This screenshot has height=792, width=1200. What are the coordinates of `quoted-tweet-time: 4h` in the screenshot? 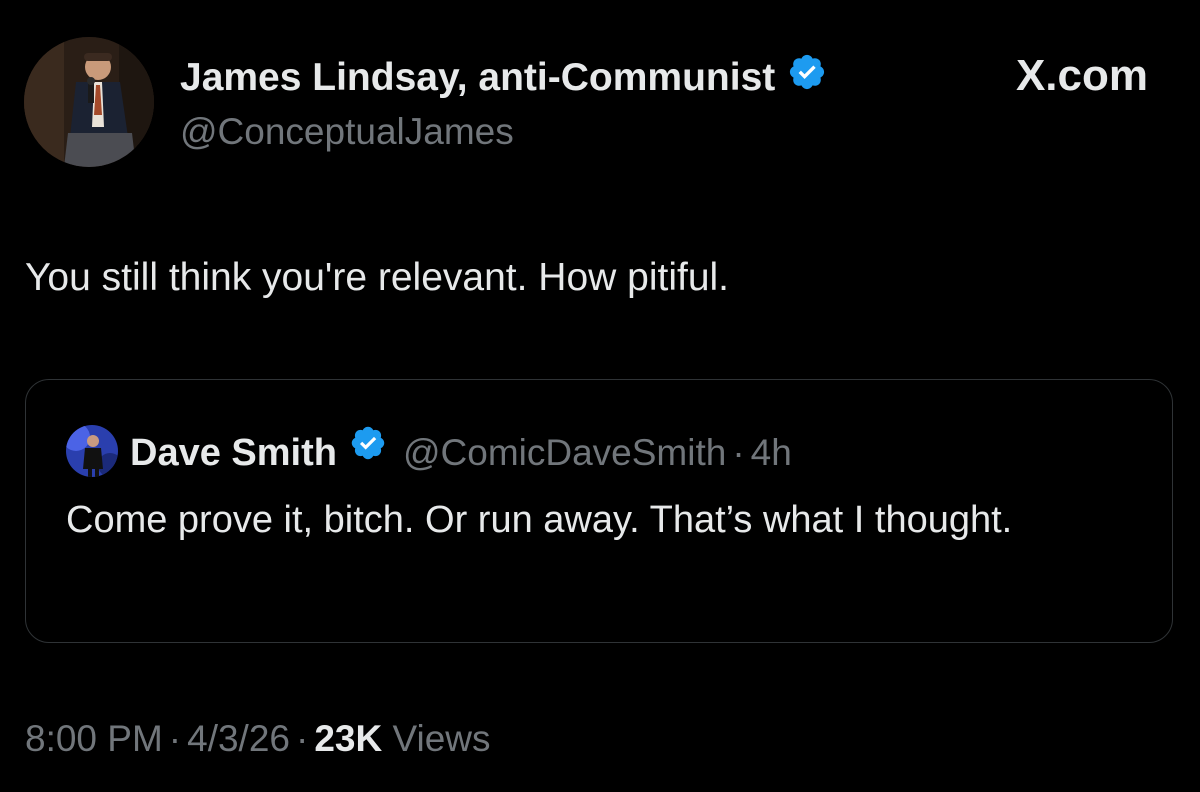 It's located at (771, 453).